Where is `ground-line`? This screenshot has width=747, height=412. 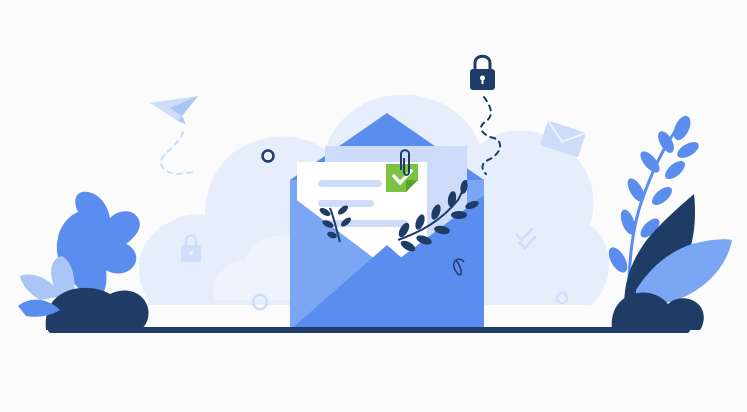
ground-line is located at coordinates (369, 330).